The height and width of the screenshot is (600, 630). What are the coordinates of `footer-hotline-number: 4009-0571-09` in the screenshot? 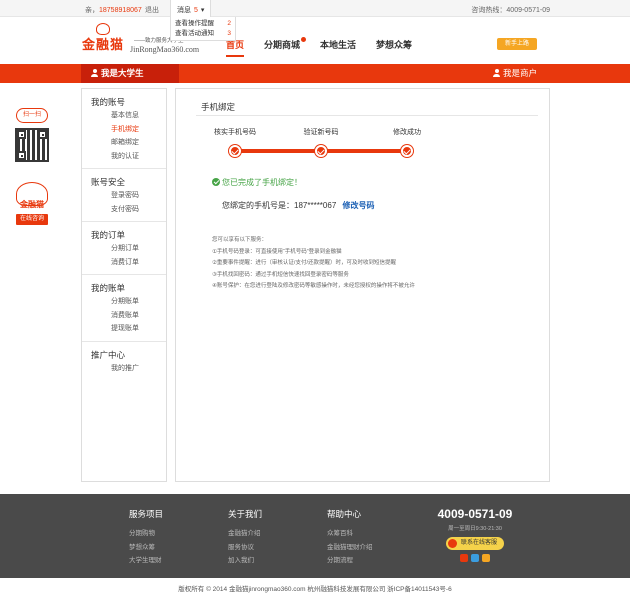 It's located at (475, 514).